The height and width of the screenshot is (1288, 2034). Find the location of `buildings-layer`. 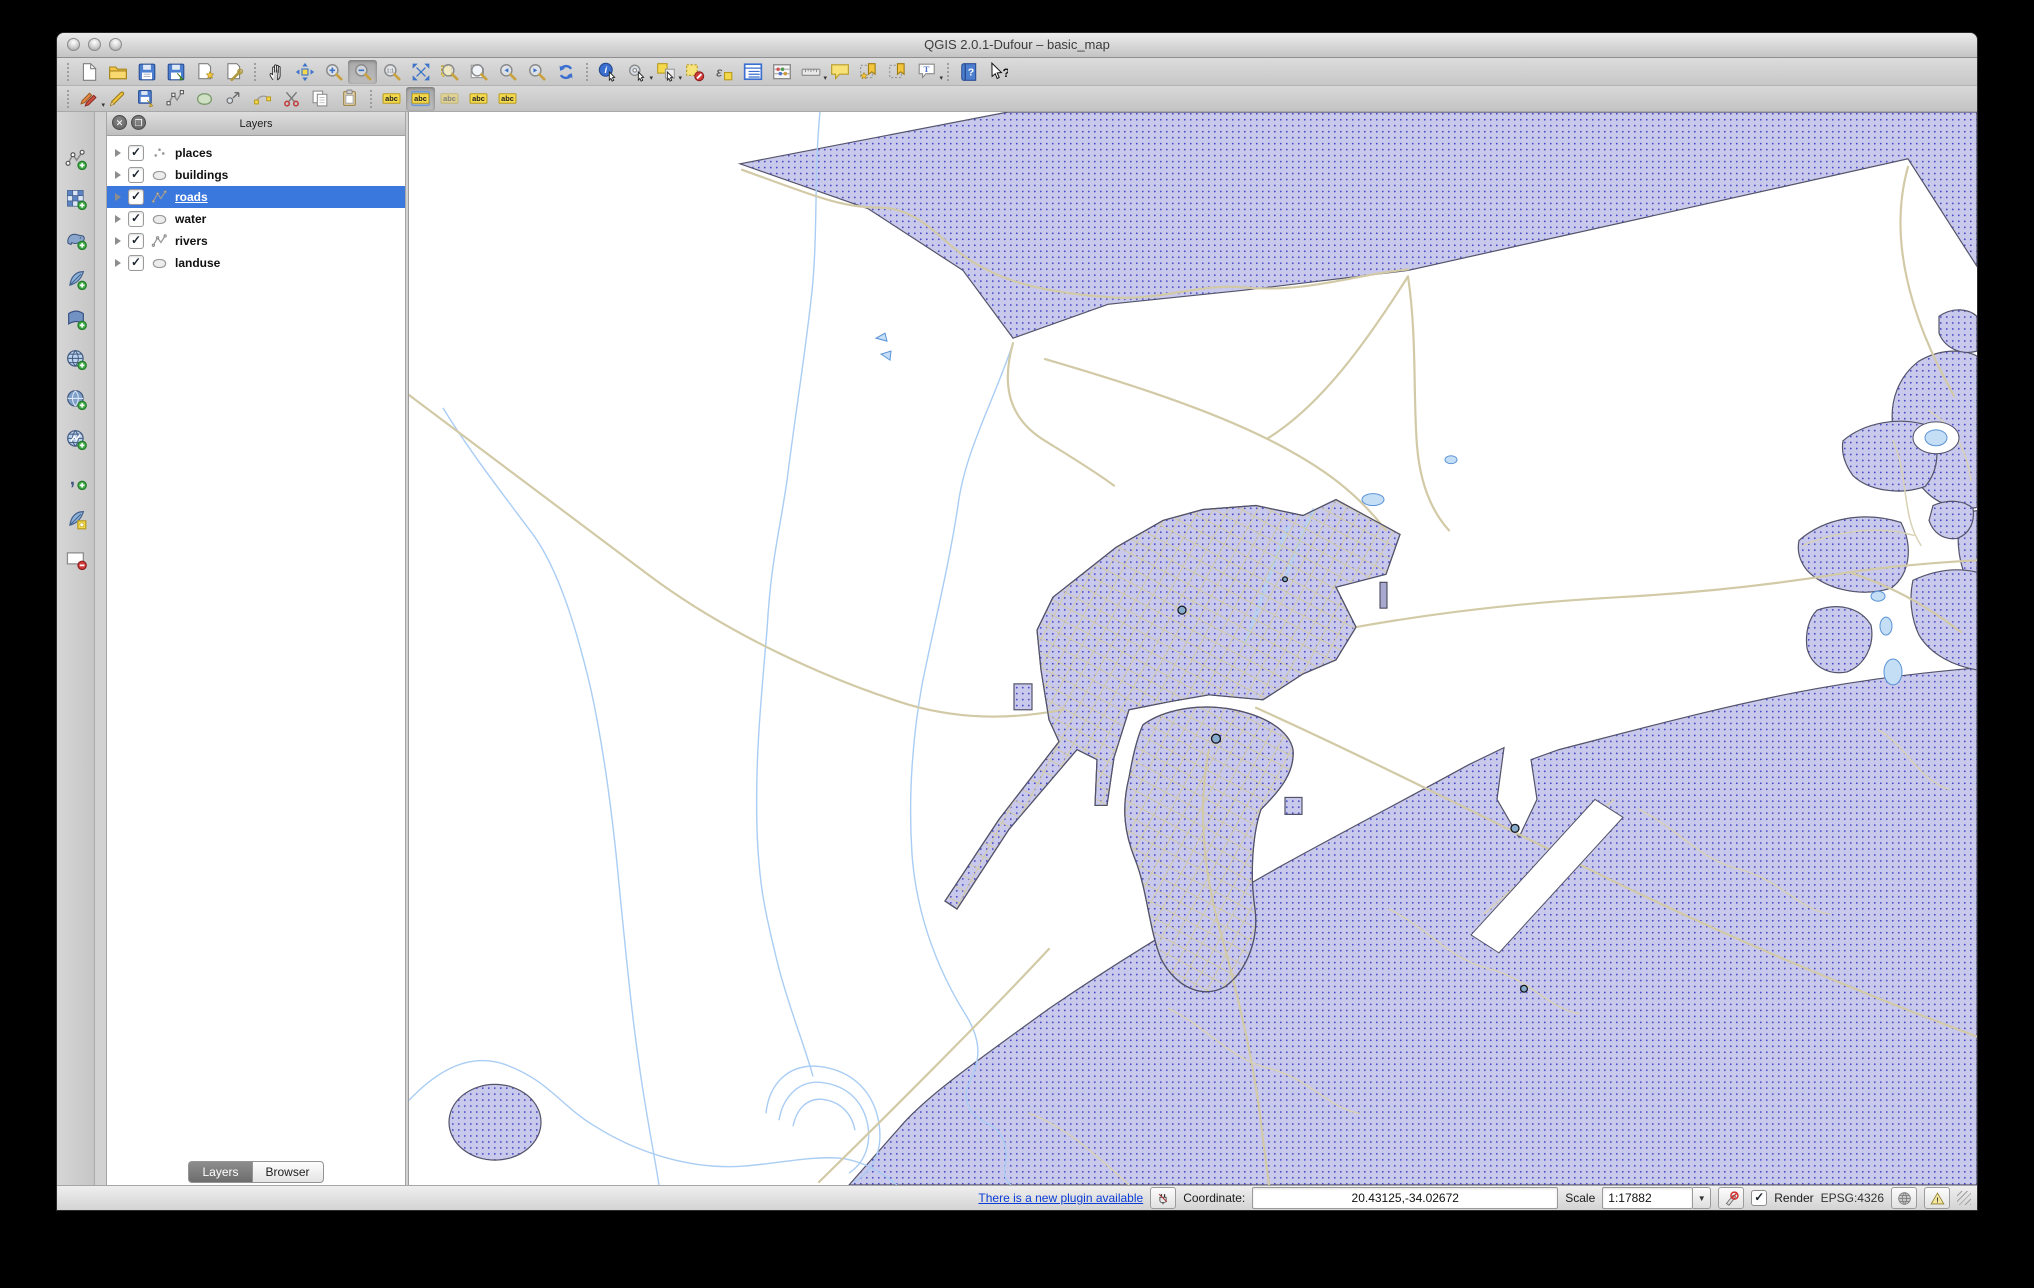

buildings-layer is located at coordinates (1383, 595).